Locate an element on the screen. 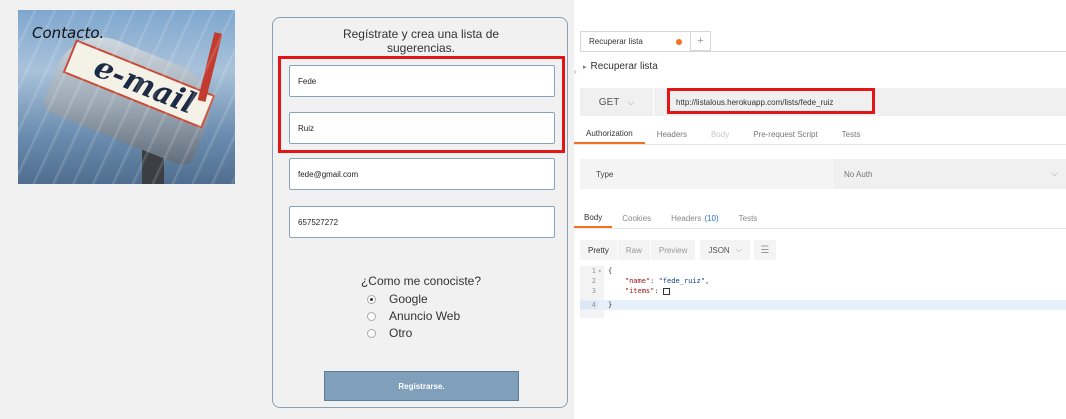  format-bar: Pretty Raw Preview JSON ⌵ ☰ is located at coordinates (678, 250).